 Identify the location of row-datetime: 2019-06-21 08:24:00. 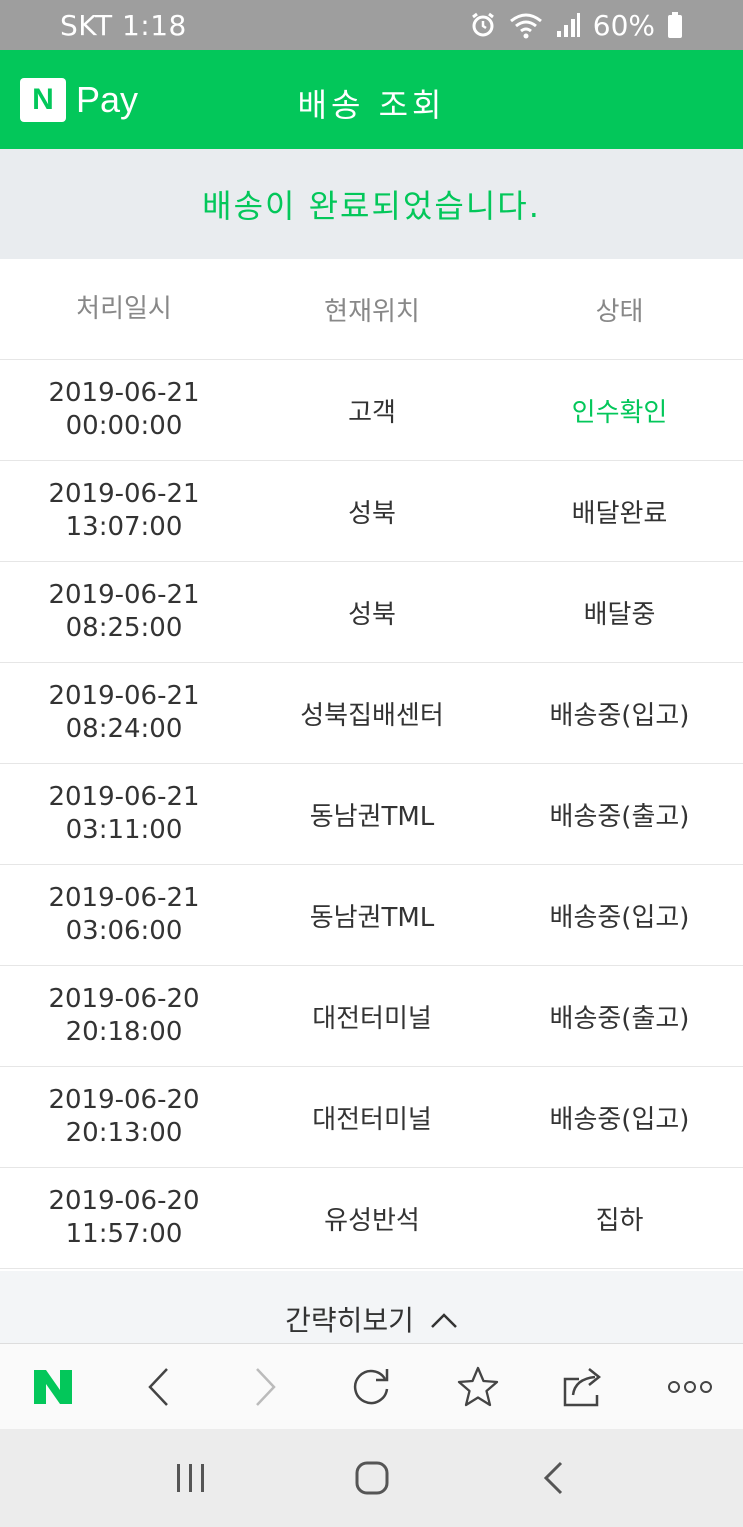
(124, 713).